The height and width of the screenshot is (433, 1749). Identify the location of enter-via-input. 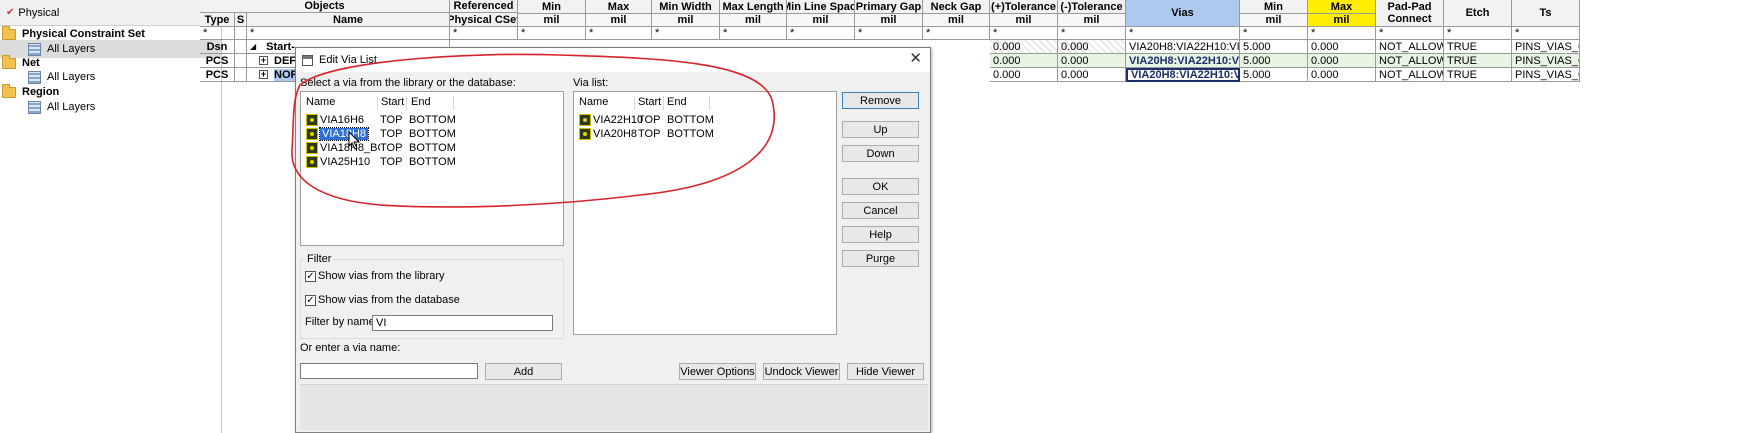
(389, 371).